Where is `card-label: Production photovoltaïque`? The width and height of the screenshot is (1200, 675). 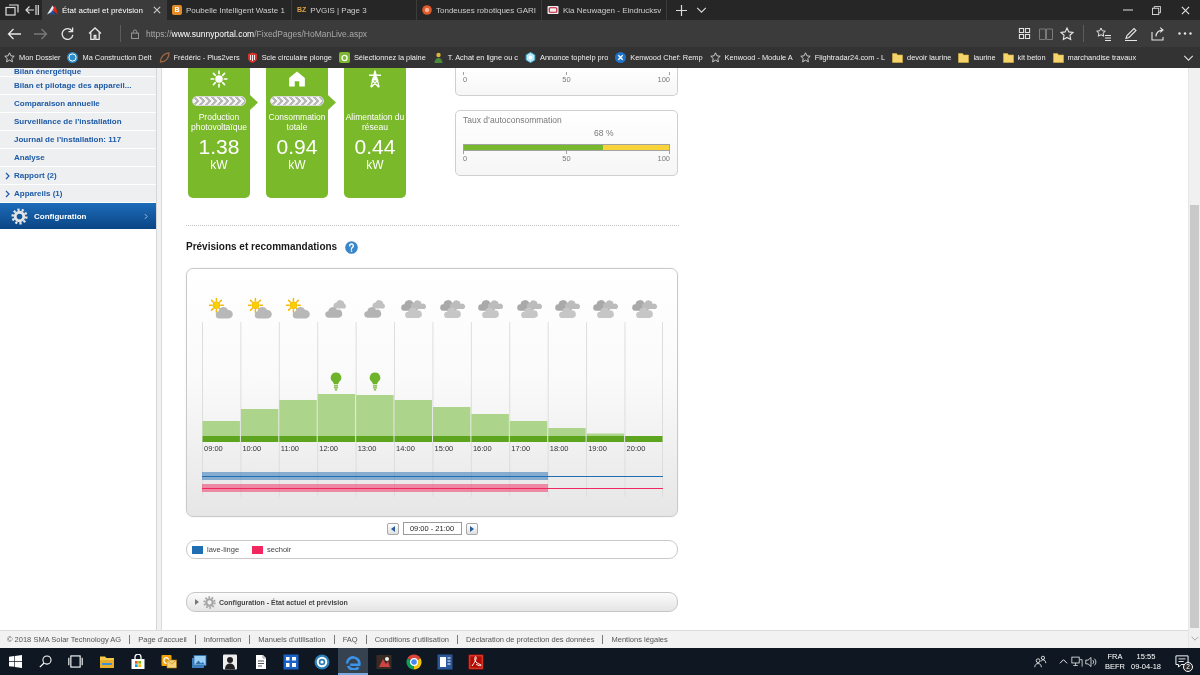 card-label: Production photovoltaïque is located at coordinates (219, 122).